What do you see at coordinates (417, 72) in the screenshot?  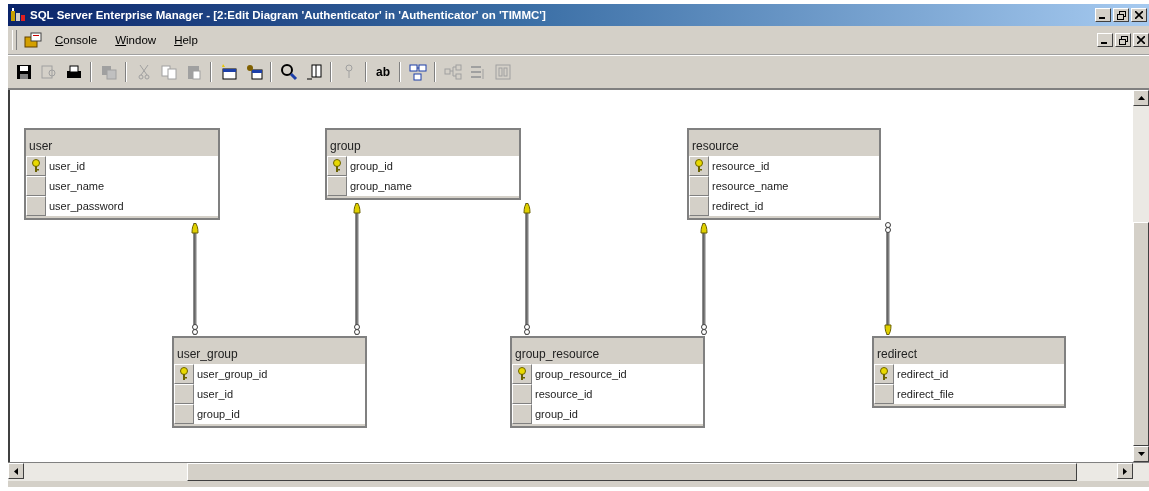 I see `arrange-icon` at bounding box center [417, 72].